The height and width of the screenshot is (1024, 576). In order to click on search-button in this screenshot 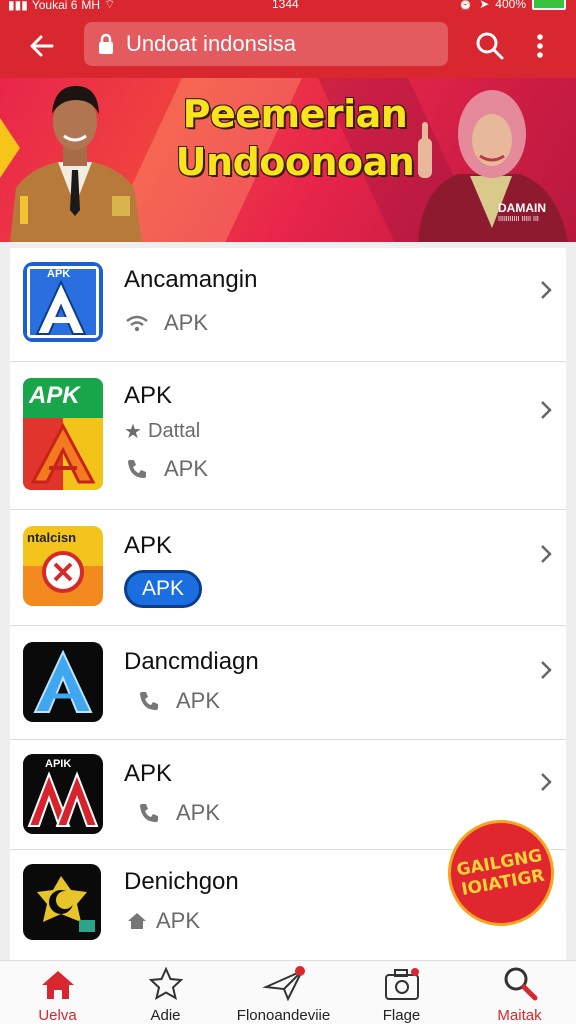, I will do `click(490, 46)`.